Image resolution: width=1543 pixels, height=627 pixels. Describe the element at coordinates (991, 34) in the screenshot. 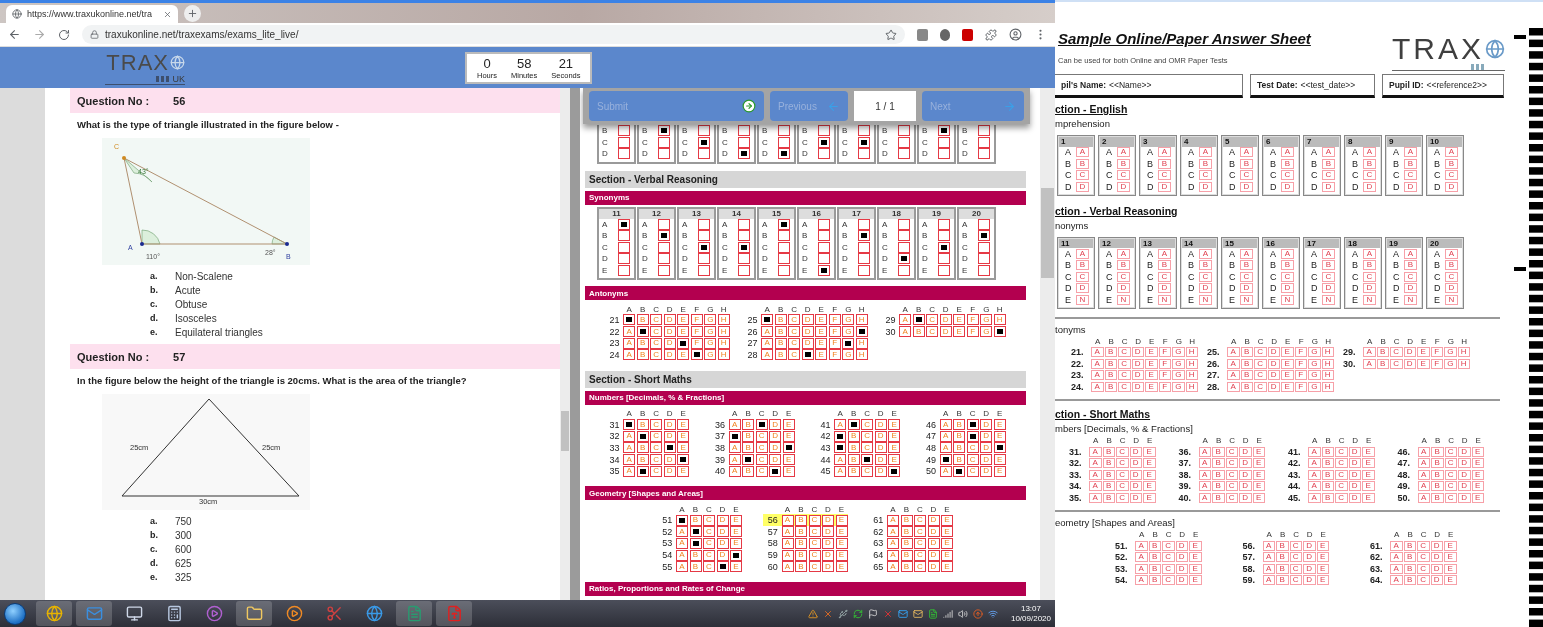

I see `puzzle-icon` at that location.